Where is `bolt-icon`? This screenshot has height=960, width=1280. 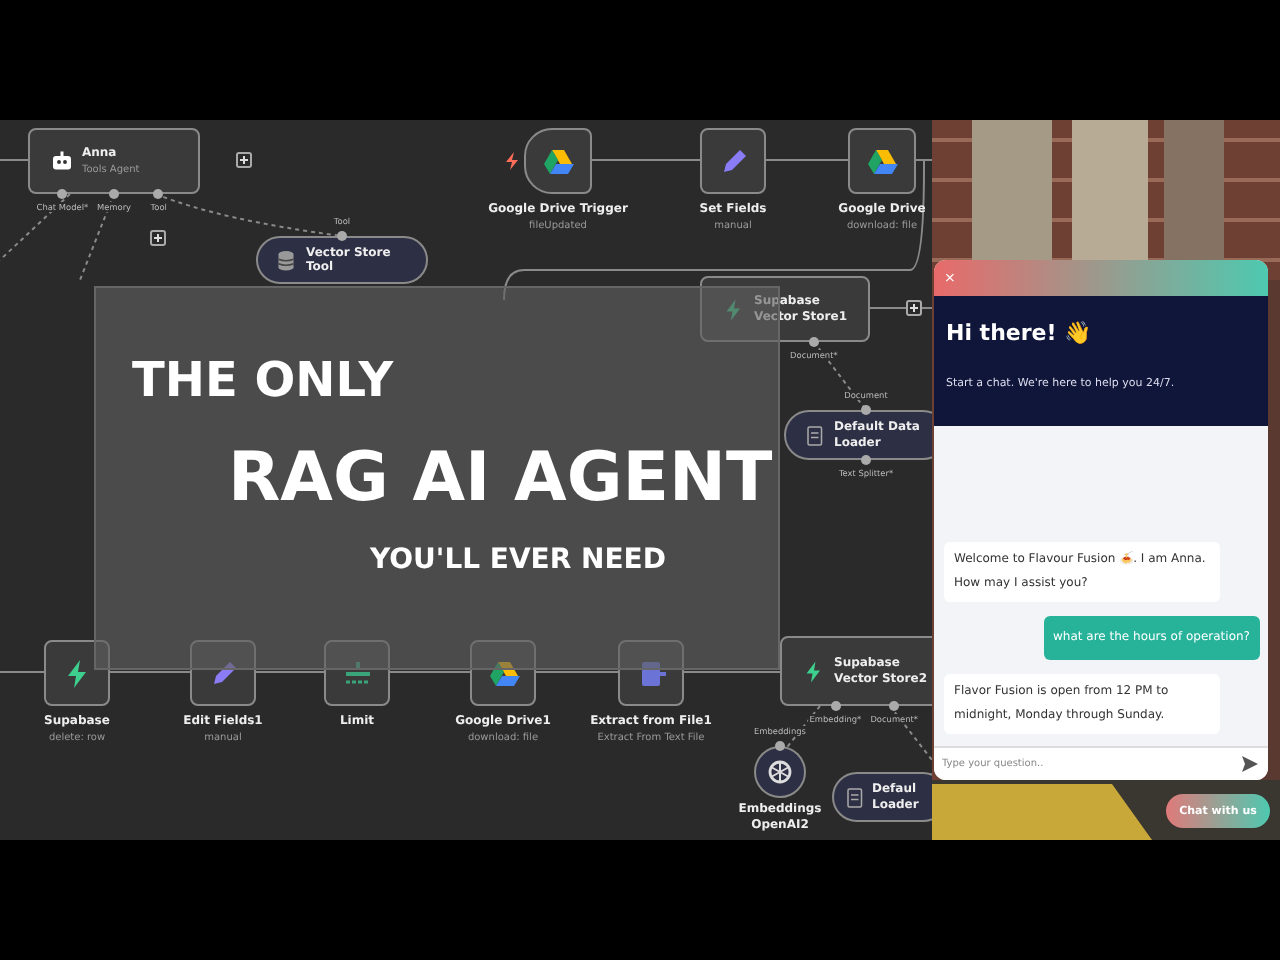
bolt-icon is located at coordinates (512, 161).